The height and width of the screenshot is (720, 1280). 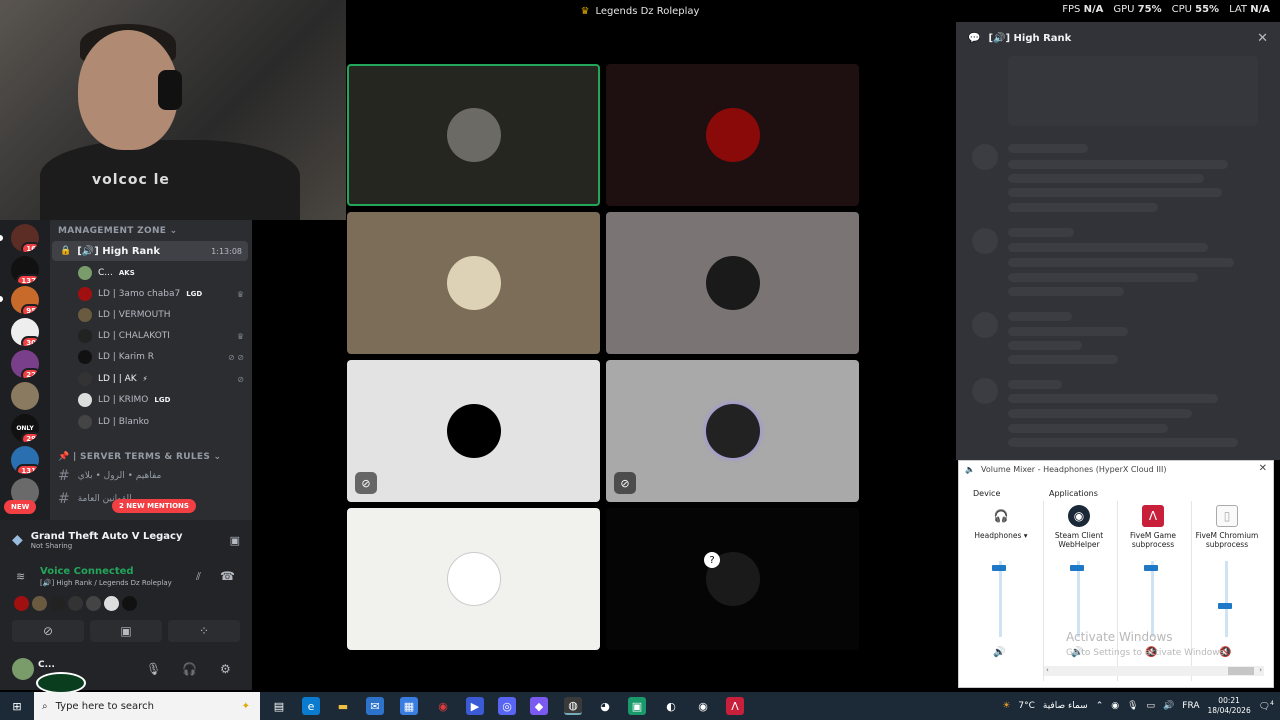 I want to click on noise-suppression-icon: ⫽, so click(x=198, y=577).